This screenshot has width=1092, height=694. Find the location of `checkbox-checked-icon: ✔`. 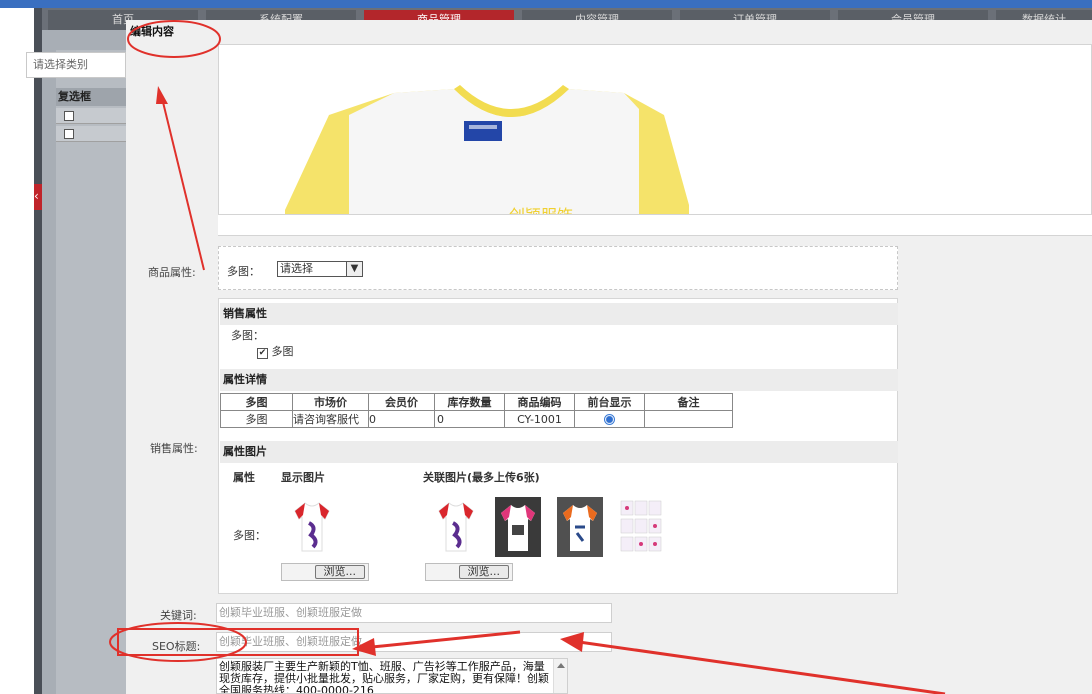

checkbox-checked-icon: ✔ is located at coordinates (262, 353).